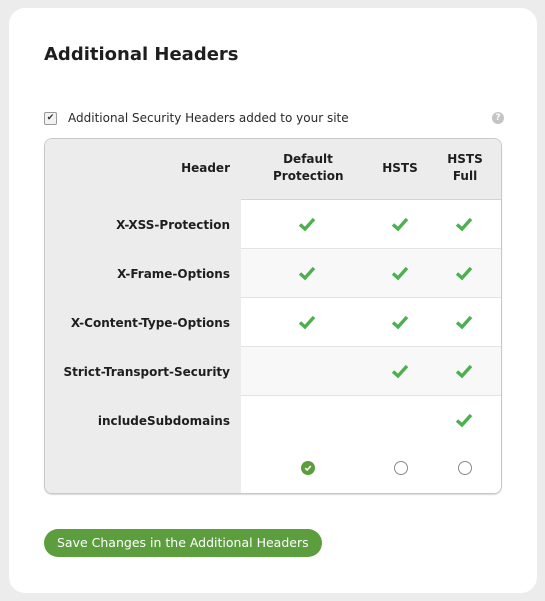 This screenshot has height=601, width=545. I want to click on page-title: Additional Headers, so click(141, 54).